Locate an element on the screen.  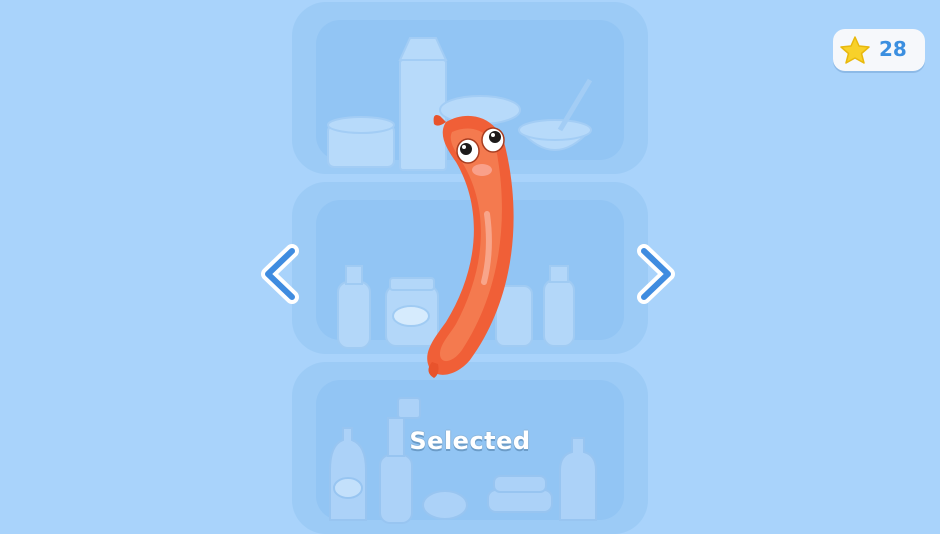
star-icon is located at coordinates (855, 50).